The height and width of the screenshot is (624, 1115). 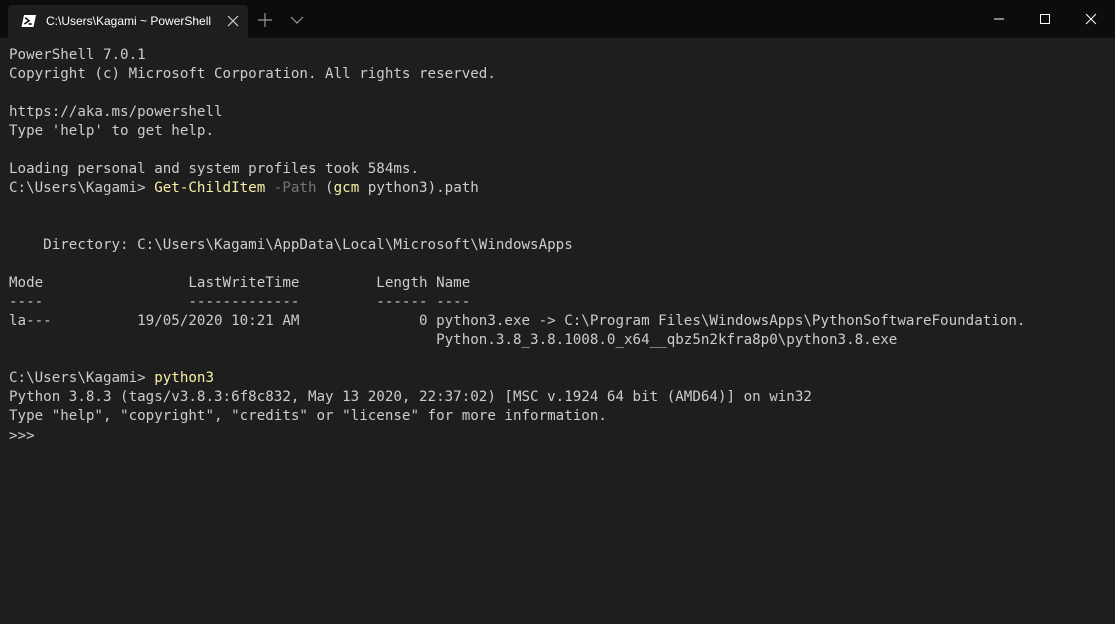 I want to click on tab-title: C:\Users\Kagami ~ PowerShell 7, so click(x=130, y=21).